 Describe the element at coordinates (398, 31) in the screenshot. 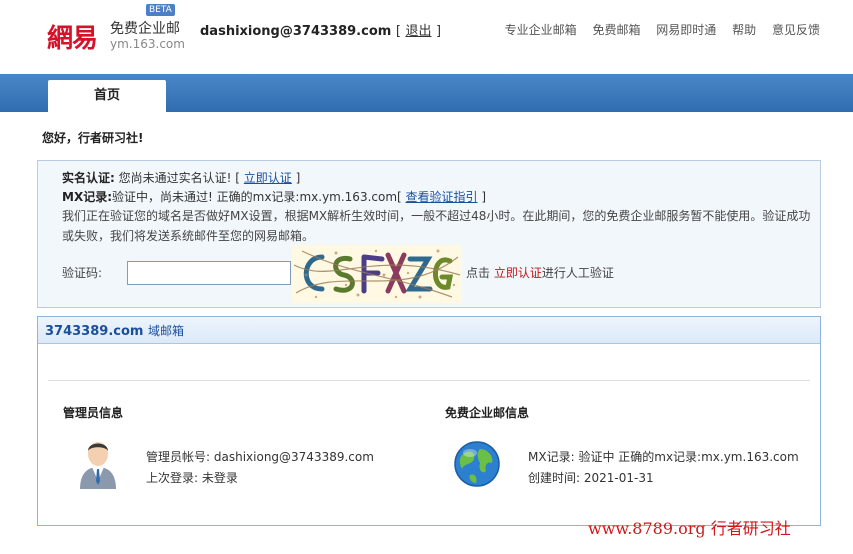

I see `logout-bracket-open: [` at that location.